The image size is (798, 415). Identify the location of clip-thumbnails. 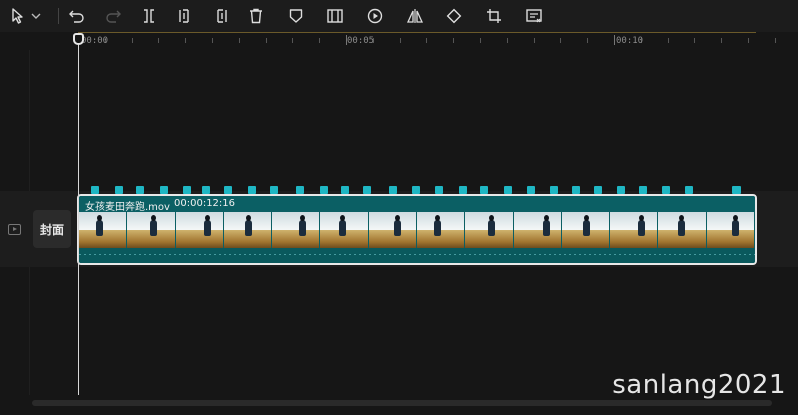
(417, 231).